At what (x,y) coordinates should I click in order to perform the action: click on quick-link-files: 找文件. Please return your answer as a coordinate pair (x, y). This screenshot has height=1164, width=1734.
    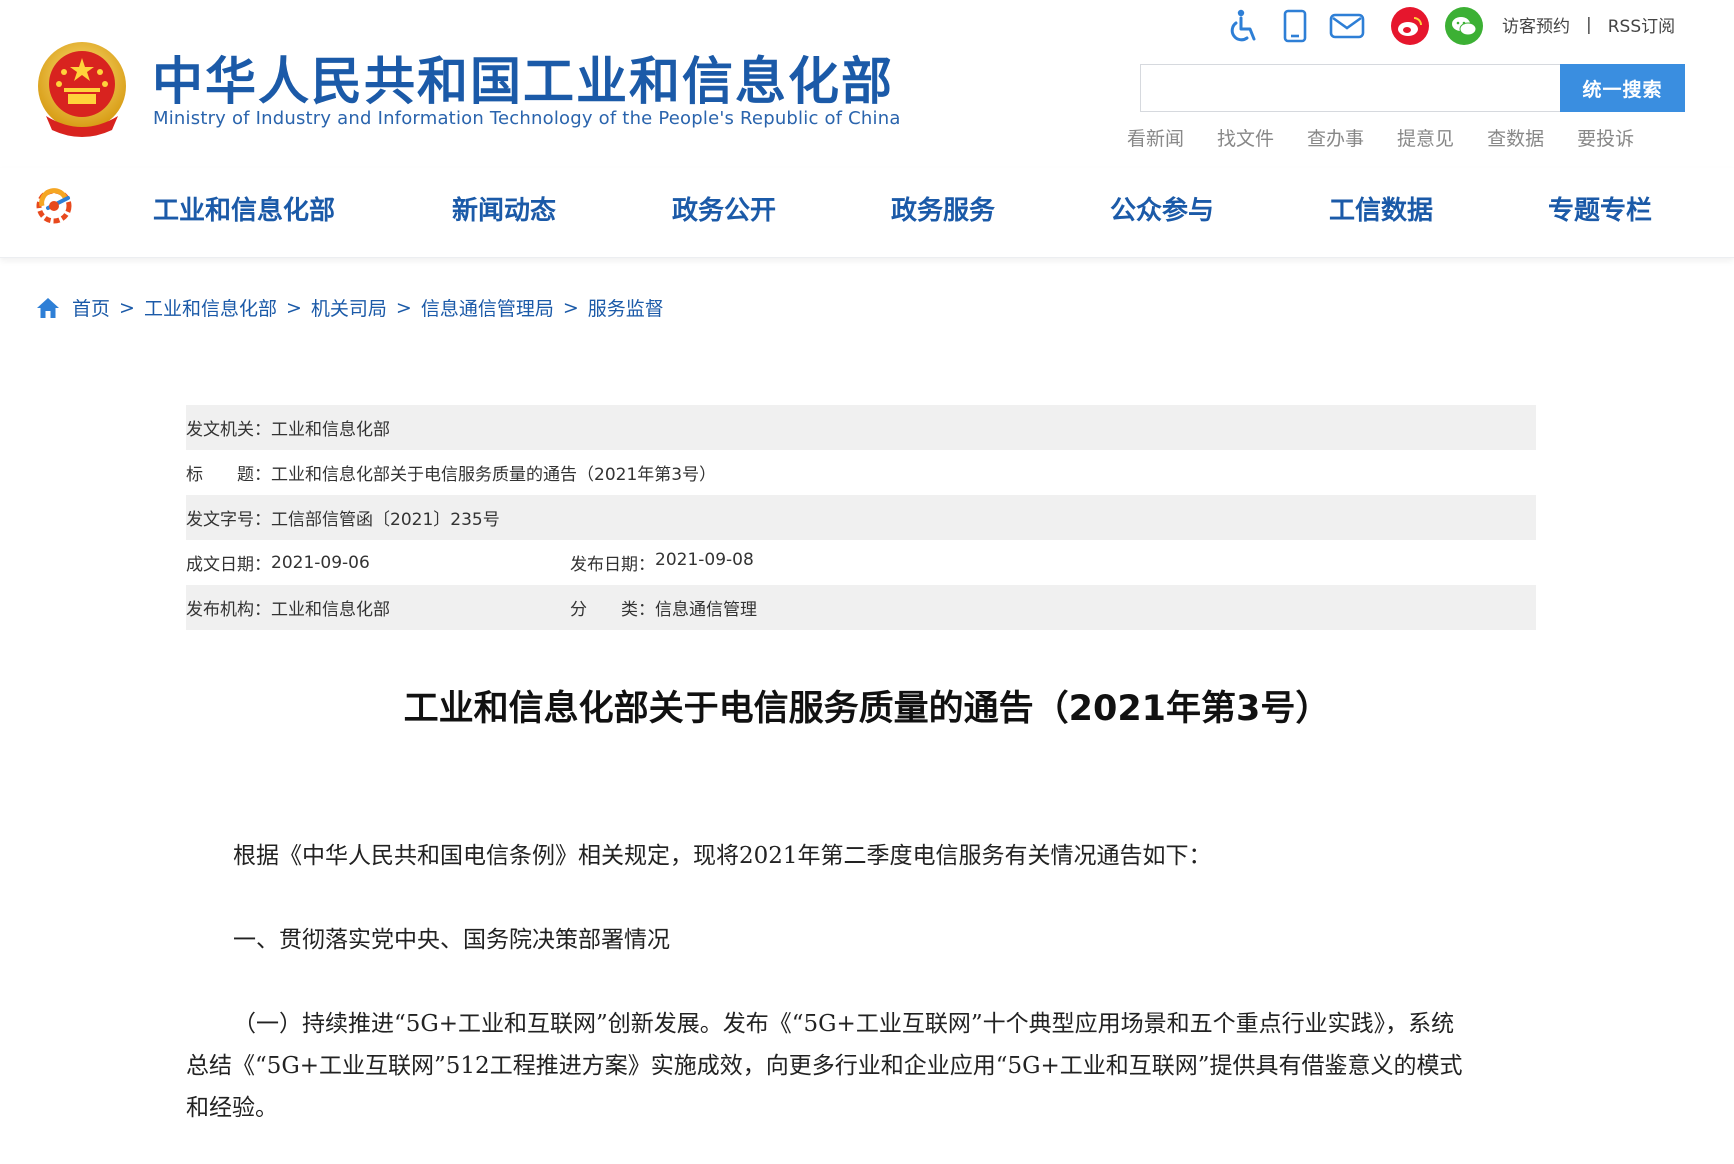
    Looking at the image, I should click on (1245, 137).